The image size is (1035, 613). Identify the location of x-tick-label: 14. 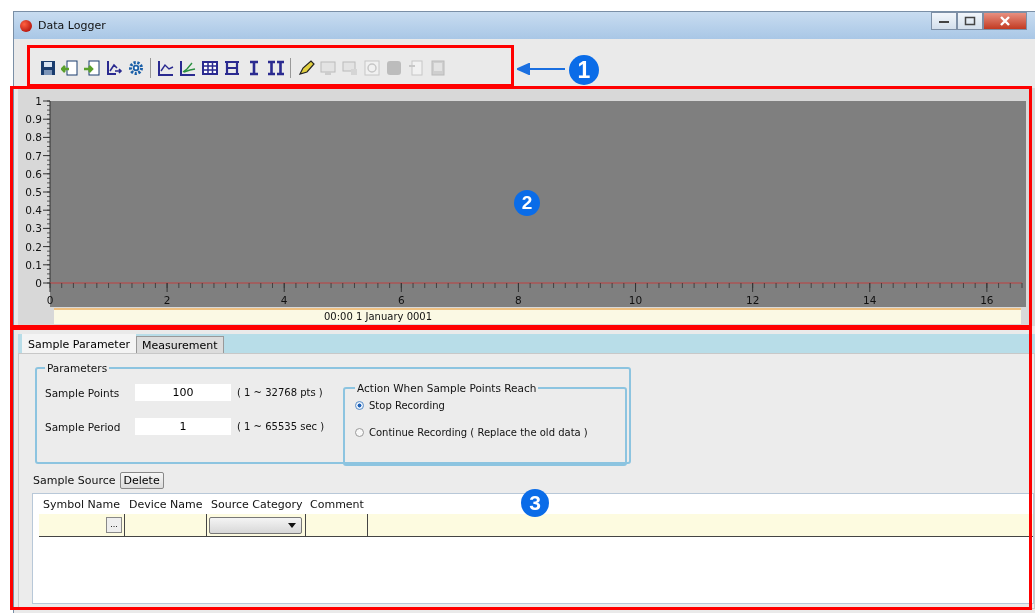
(870, 300).